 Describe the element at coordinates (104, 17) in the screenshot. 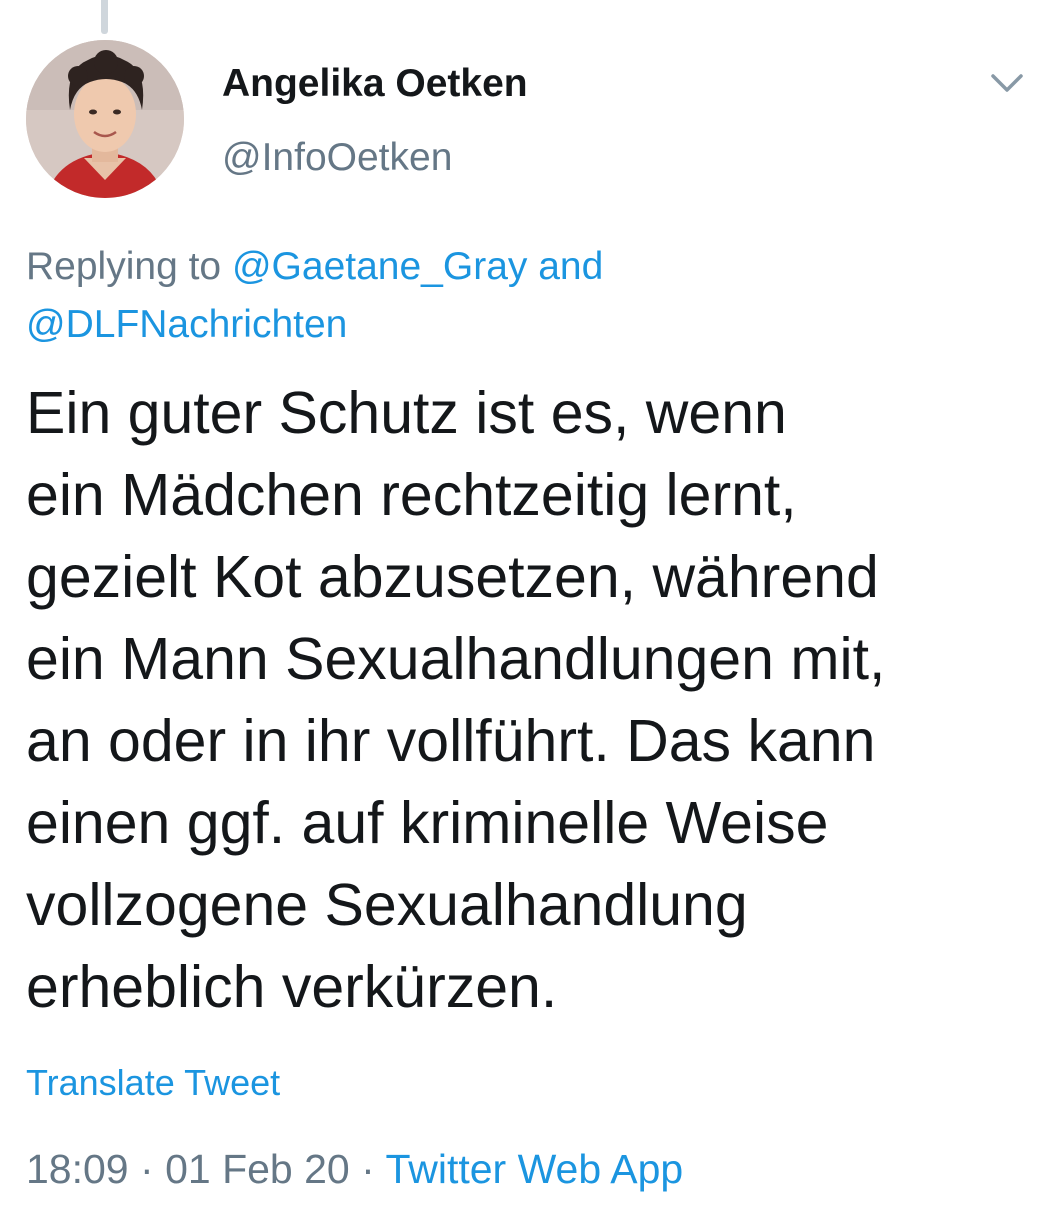

I see `thread-connector-line` at that location.